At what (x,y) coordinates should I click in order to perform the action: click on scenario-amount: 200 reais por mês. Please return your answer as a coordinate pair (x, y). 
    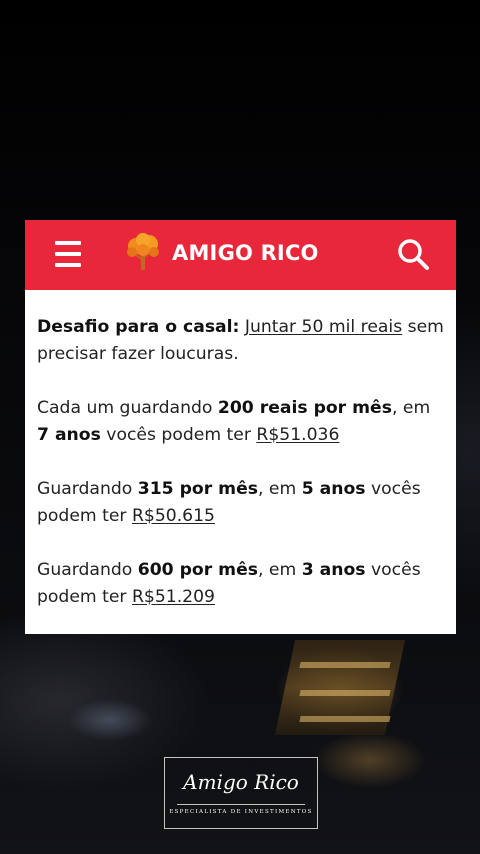
    Looking at the image, I should click on (304, 408).